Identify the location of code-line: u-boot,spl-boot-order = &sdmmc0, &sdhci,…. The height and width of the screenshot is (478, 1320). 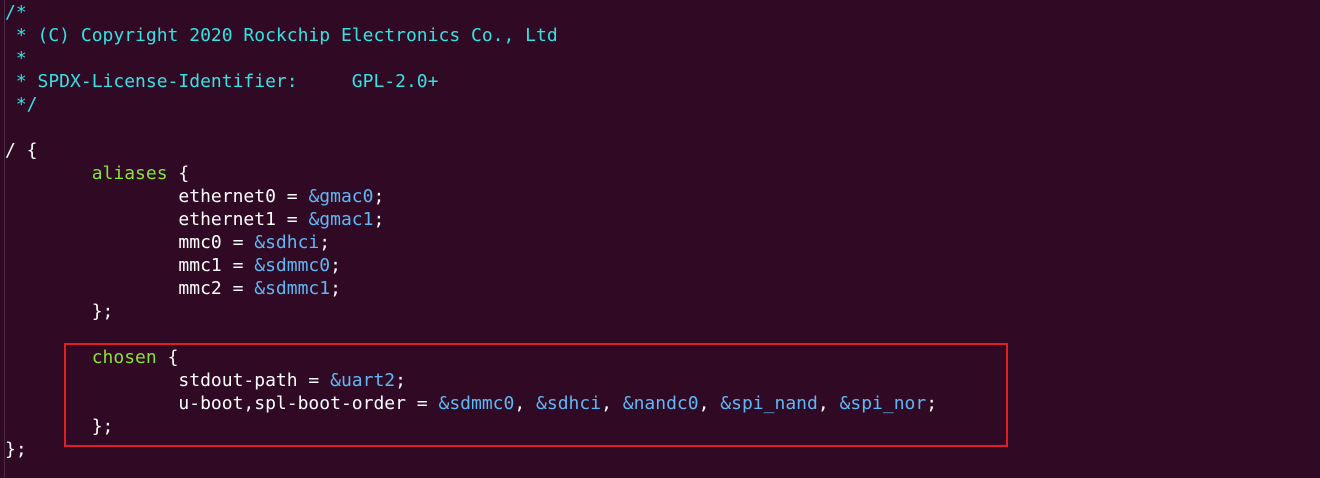
(471, 403).